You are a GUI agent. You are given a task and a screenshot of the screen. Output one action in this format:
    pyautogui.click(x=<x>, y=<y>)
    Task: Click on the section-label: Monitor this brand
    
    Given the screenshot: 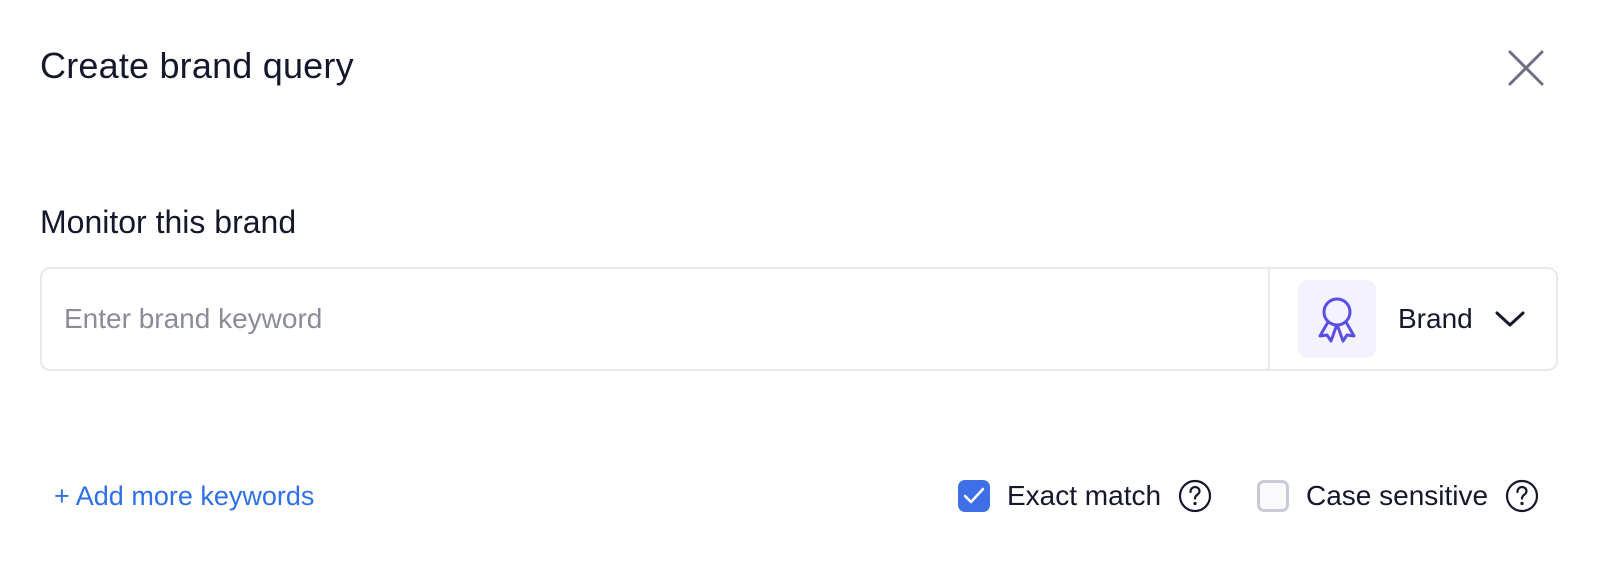 What is the action you would take?
    pyautogui.click(x=168, y=222)
    